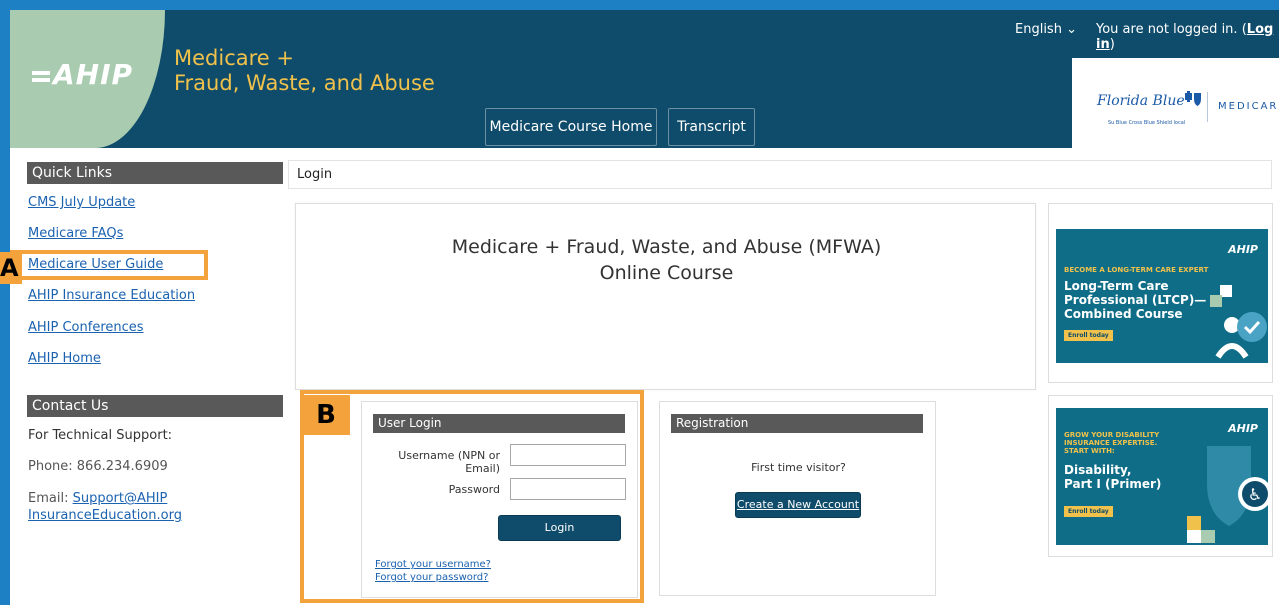 This screenshot has width=1279, height=605. What do you see at coordinates (1248, 106) in the screenshot?
I see `sponsor-tag: MEDICARE` at bounding box center [1248, 106].